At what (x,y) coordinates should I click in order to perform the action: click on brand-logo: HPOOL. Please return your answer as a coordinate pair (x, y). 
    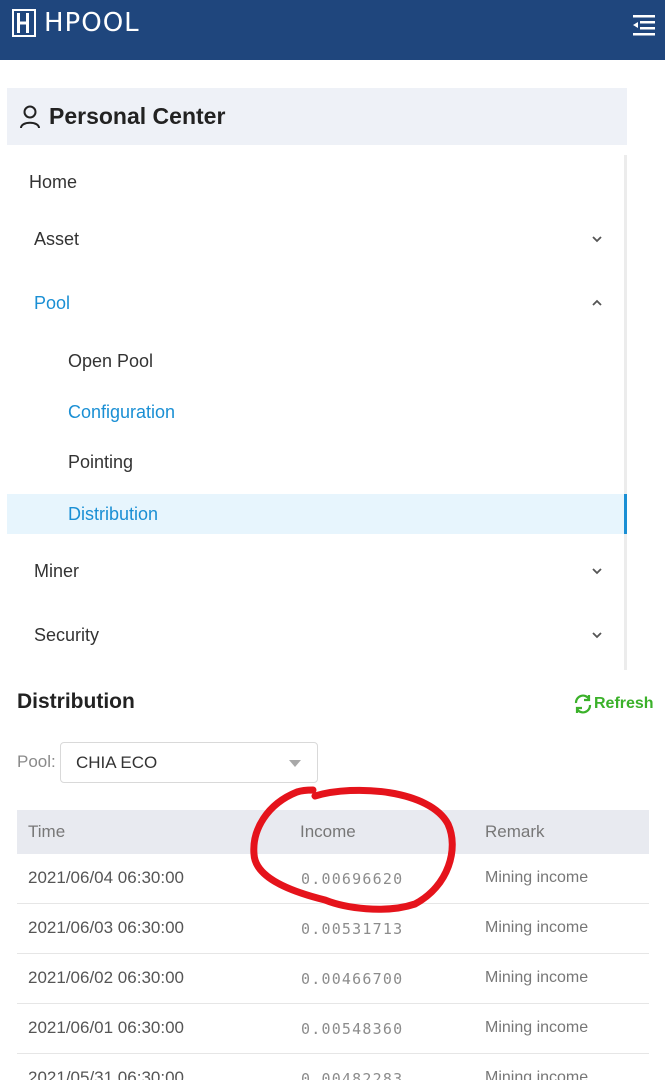
    Looking at the image, I should click on (76, 23).